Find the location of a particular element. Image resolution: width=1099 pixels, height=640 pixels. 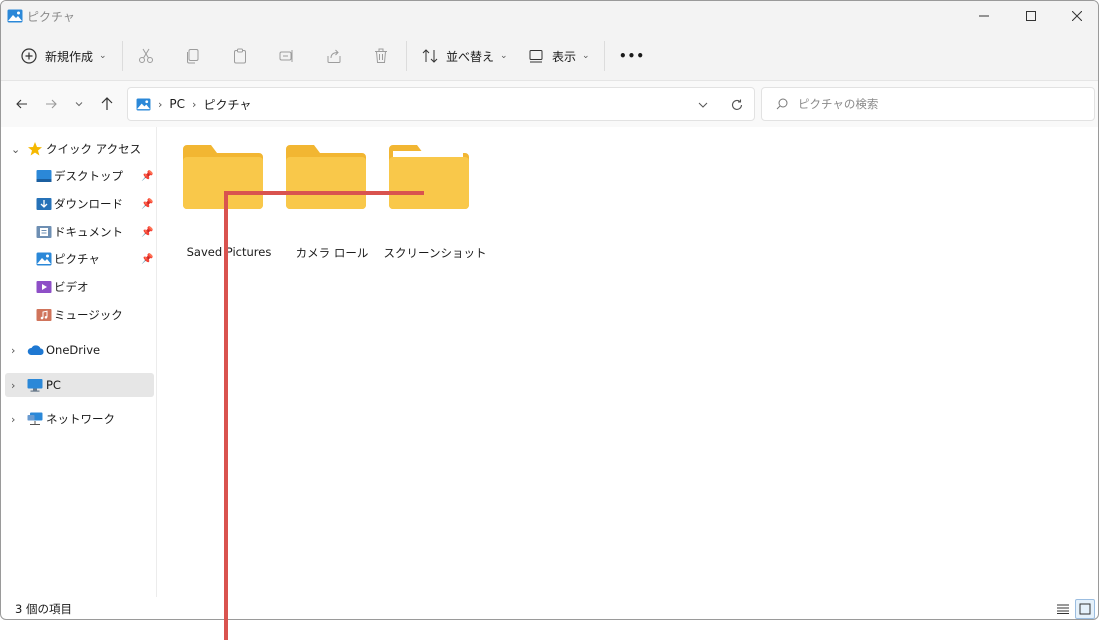

sidebar-item-onedrive: › OneDrive is located at coordinates (79, 350).